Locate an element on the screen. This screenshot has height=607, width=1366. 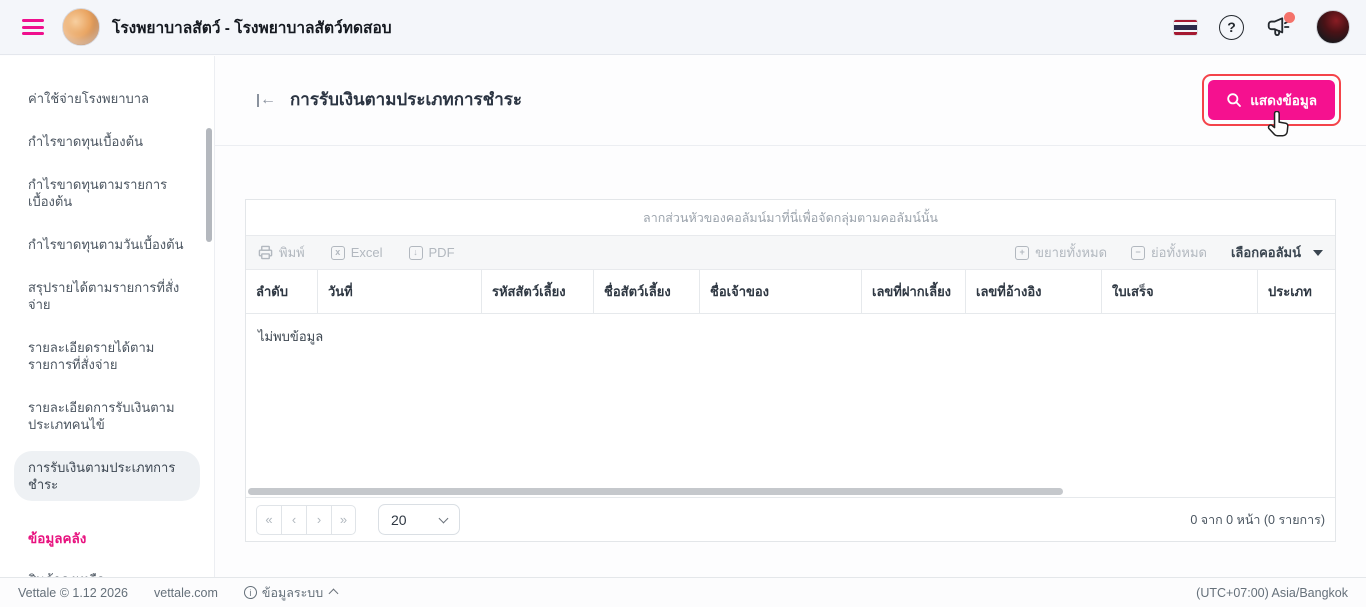
collapse-sidebar-icon: ← is located at coordinates (266, 100).